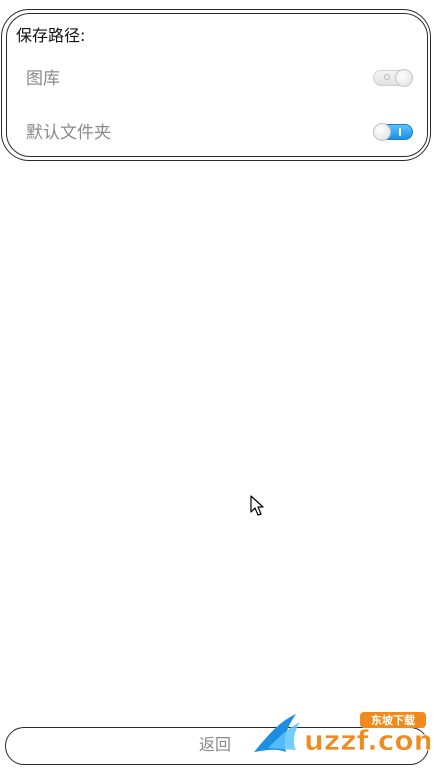 The image size is (434, 771). I want to click on toggle-off-indicator, so click(387, 77).